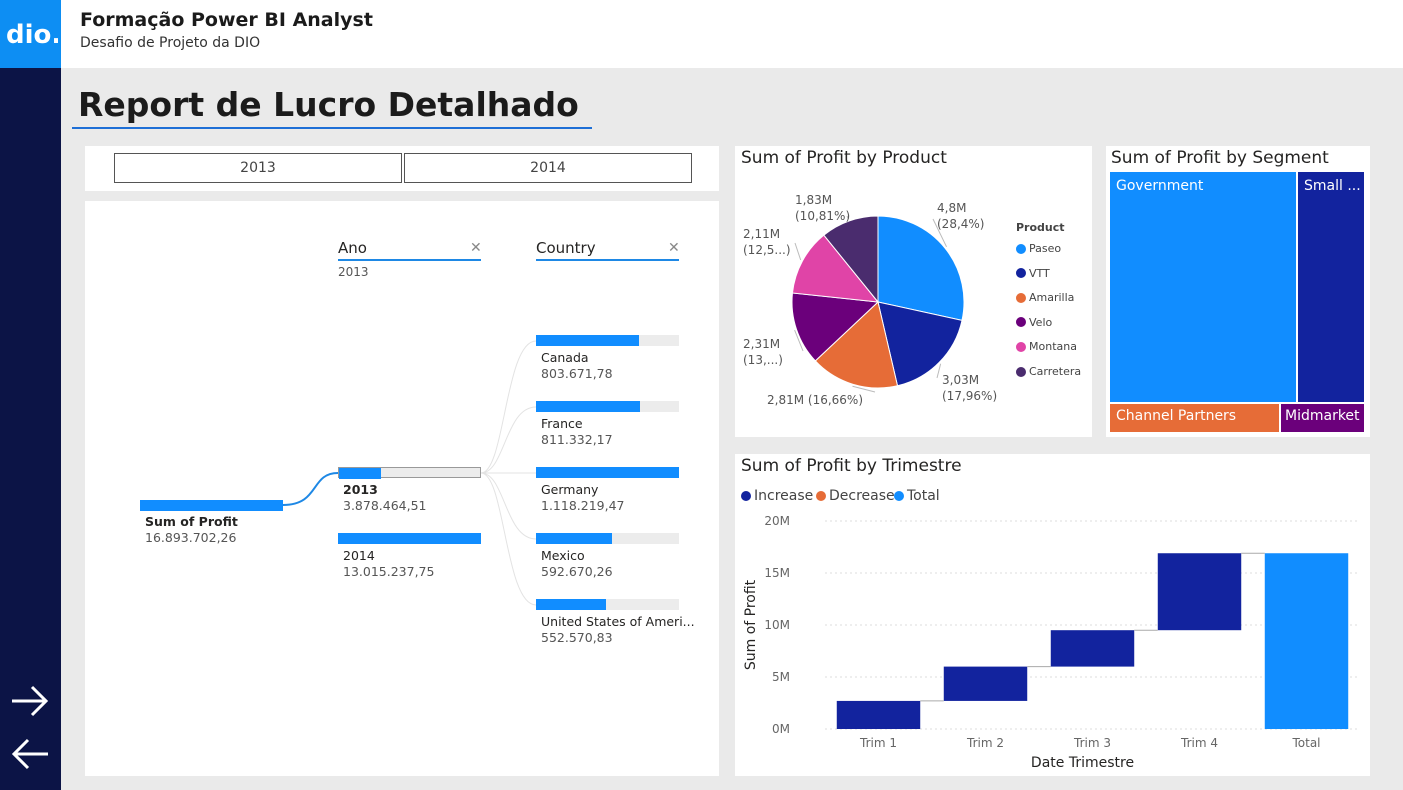  Describe the element at coordinates (813, 200) in the screenshot. I see `pie-label-carretera: 1,83M` at that location.